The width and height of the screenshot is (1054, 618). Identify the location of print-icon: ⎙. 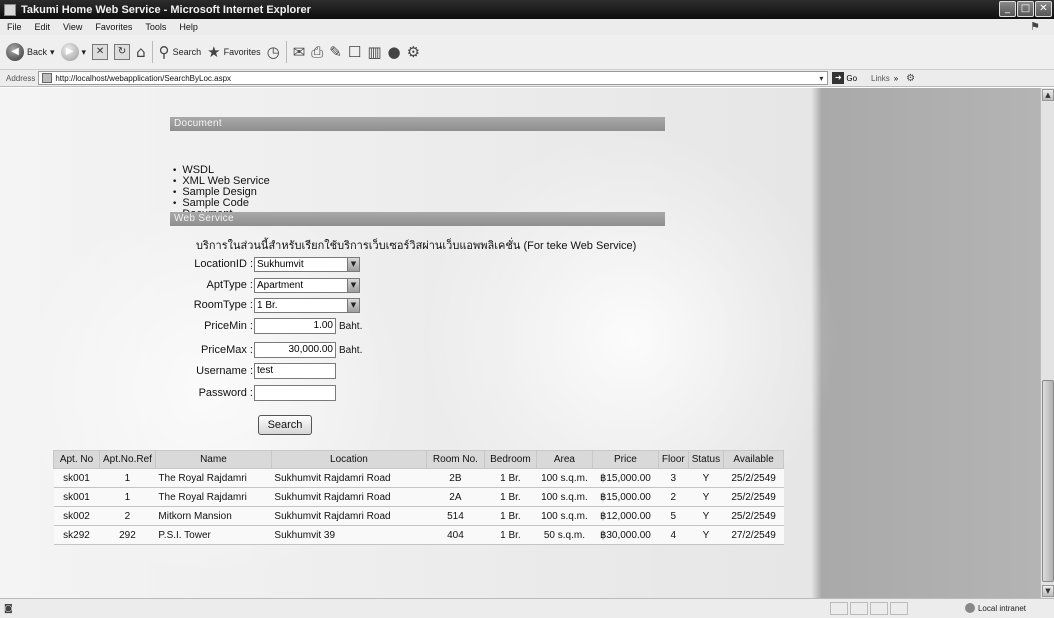
(317, 52).